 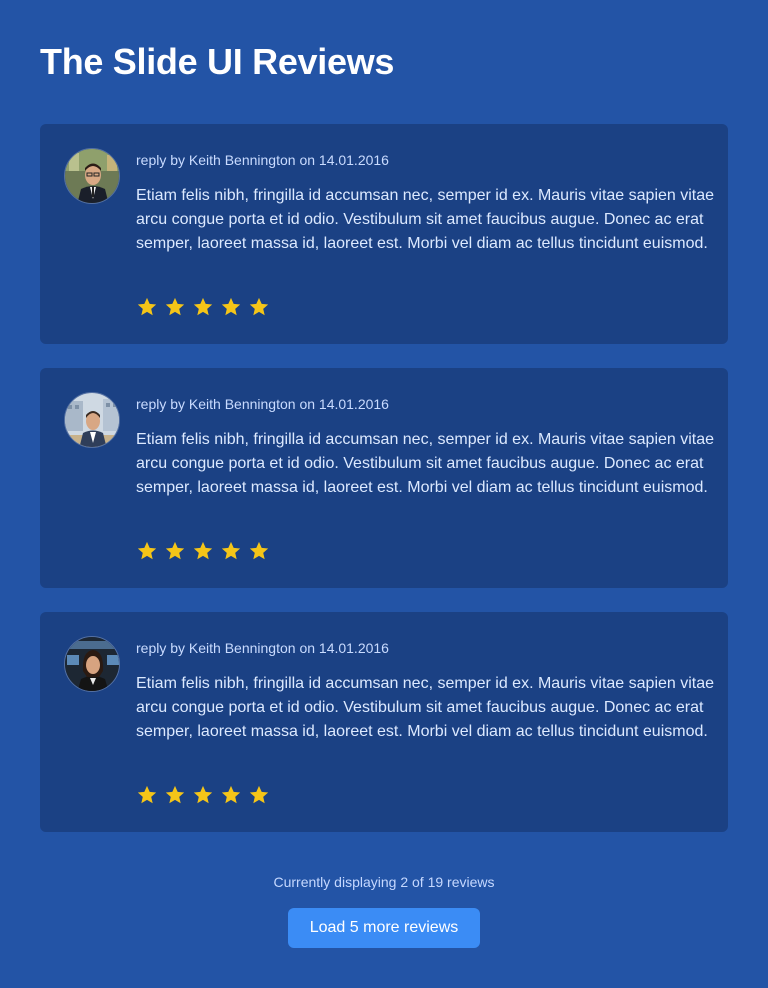 I want to click on man-building-portrait-icon, so click(x=92, y=420).